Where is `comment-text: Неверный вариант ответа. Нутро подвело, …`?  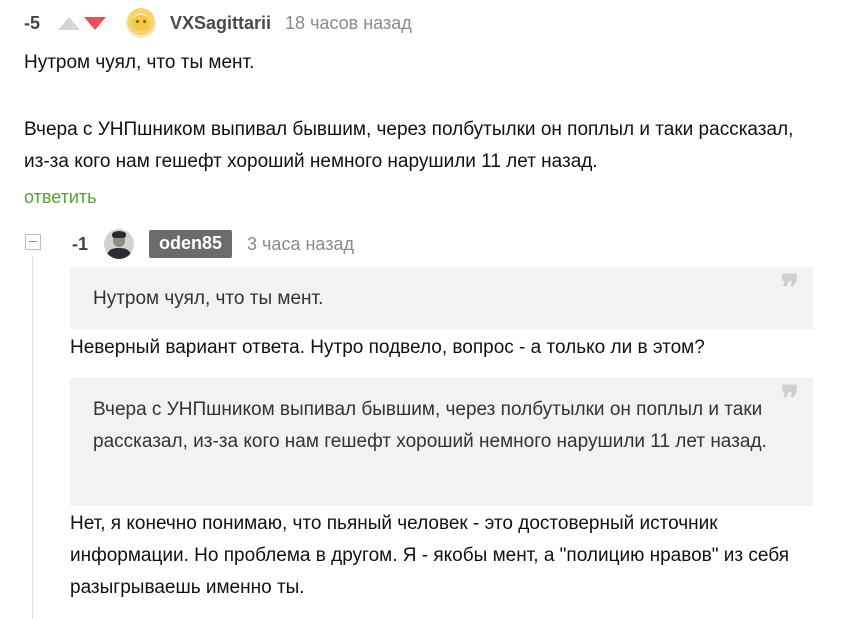
comment-text: Неверный вариант ответа. Нутро подвело, … is located at coordinates (387, 347).